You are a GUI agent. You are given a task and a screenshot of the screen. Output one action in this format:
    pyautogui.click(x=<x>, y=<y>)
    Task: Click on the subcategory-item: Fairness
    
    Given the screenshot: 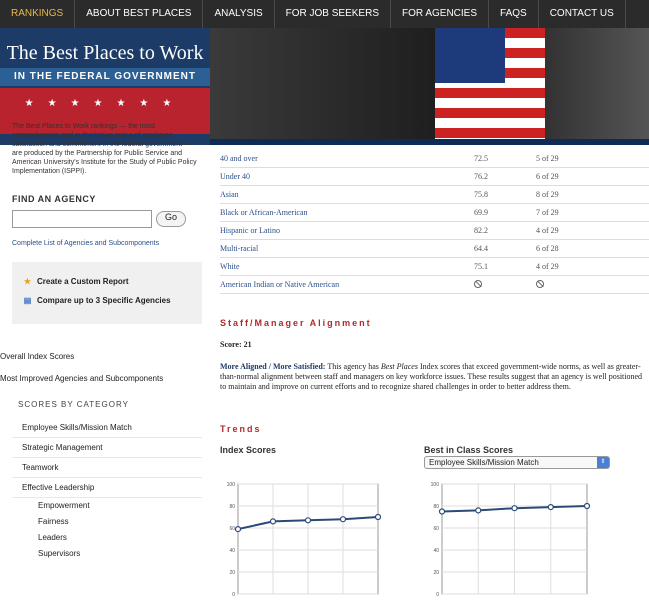 What is the action you would take?
    pyautogui.click(x=107, y=522)
    